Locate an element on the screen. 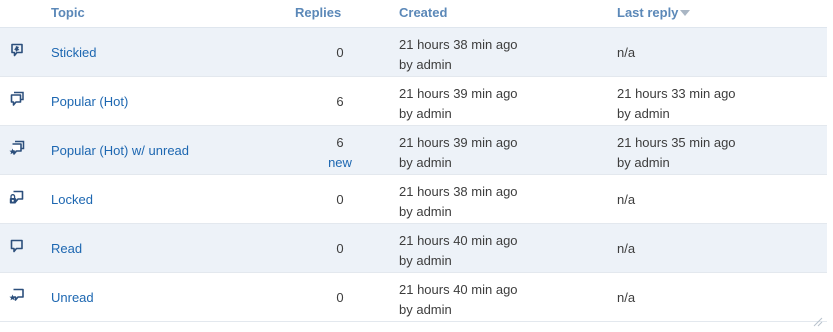  table-header: Topic Replies Created Last reply is located at coordinates (413, 14).